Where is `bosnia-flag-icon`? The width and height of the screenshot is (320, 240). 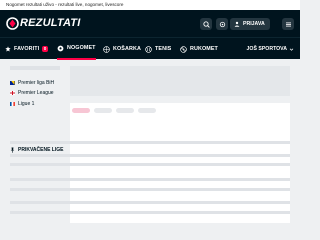 bosnia-flag-icon is located at coordinates (12, 83).